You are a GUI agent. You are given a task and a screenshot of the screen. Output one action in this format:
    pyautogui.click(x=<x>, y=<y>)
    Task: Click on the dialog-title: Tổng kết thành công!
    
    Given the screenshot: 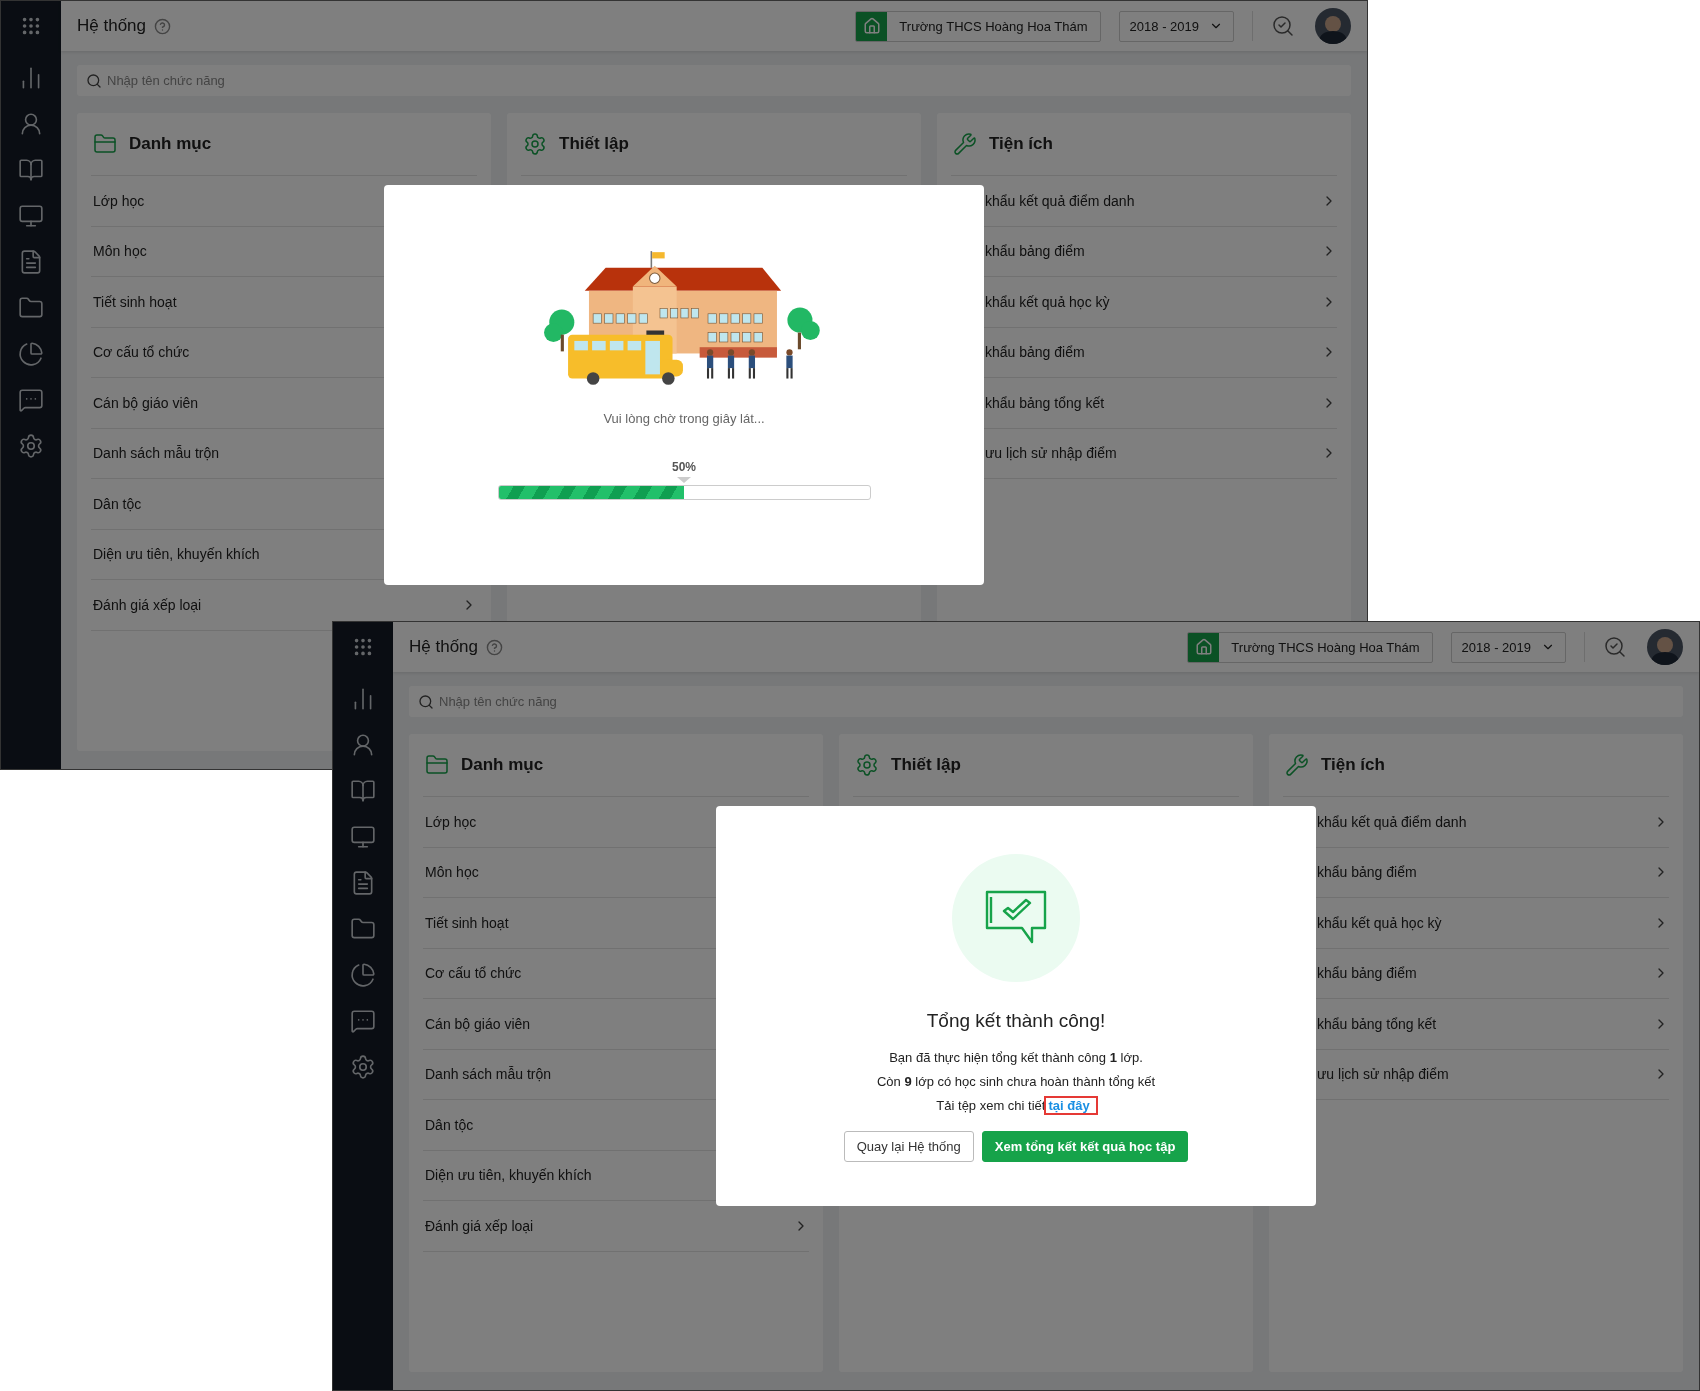 What is the action you would take?
    pyautogui.click(x=1016, y=1021)
    